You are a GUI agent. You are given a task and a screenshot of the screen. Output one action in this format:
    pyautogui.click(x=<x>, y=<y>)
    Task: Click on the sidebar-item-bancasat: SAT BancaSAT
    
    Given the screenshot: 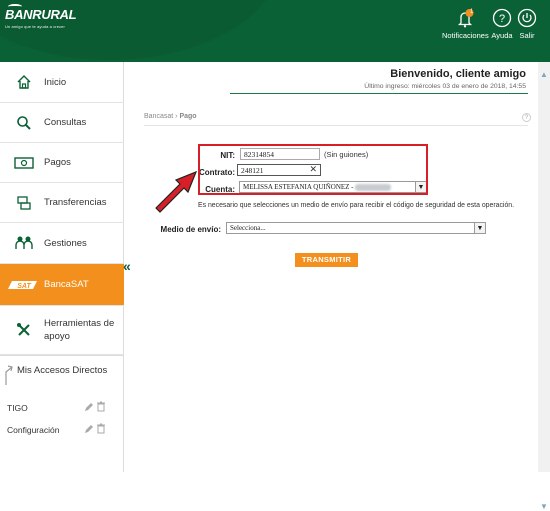 What is the action you would take?
    pyautogui.click(x=62, y=285)
    